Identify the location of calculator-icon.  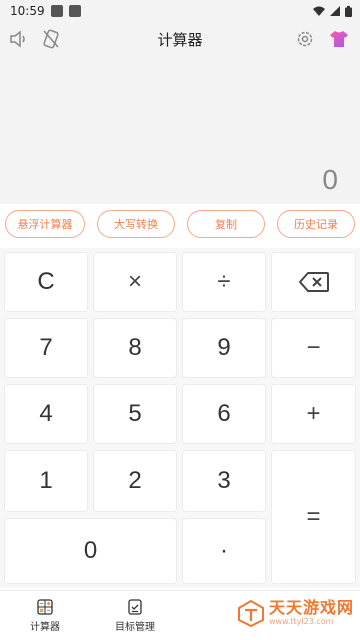
(45, 607).